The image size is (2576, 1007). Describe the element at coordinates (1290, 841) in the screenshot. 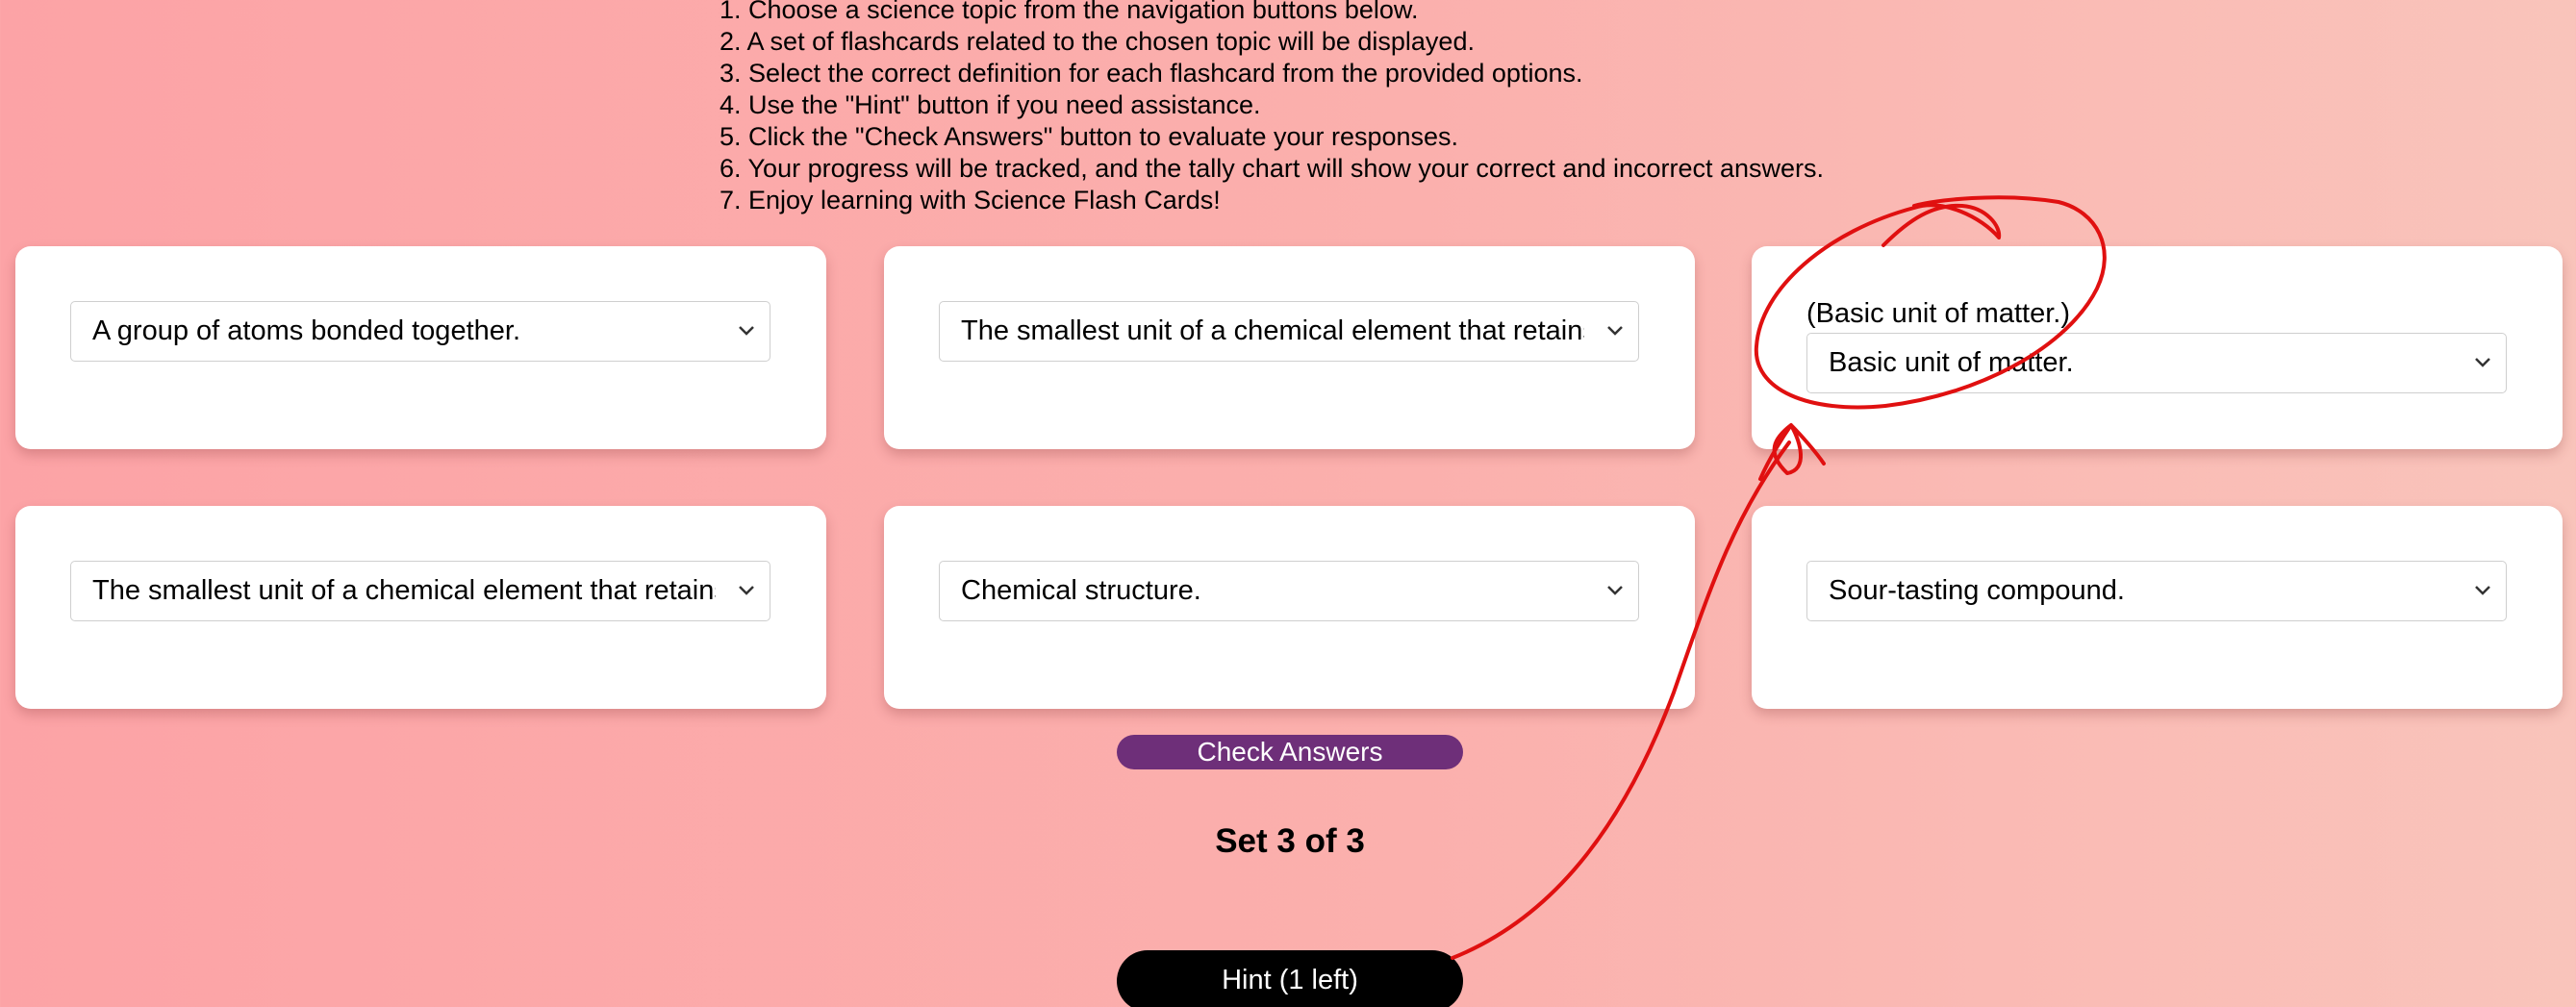

I see `set-progress-label: Set 3 of 3` at that location.